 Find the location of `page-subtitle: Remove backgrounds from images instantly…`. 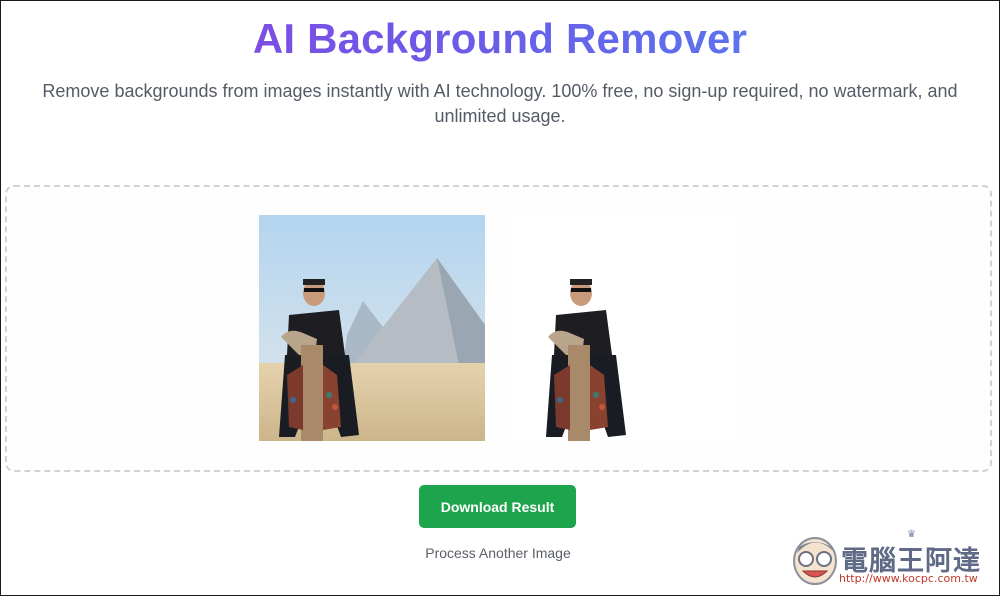

page-subtitle: Remove backgrounds from images instantly… is located at coordinates (500, 103).